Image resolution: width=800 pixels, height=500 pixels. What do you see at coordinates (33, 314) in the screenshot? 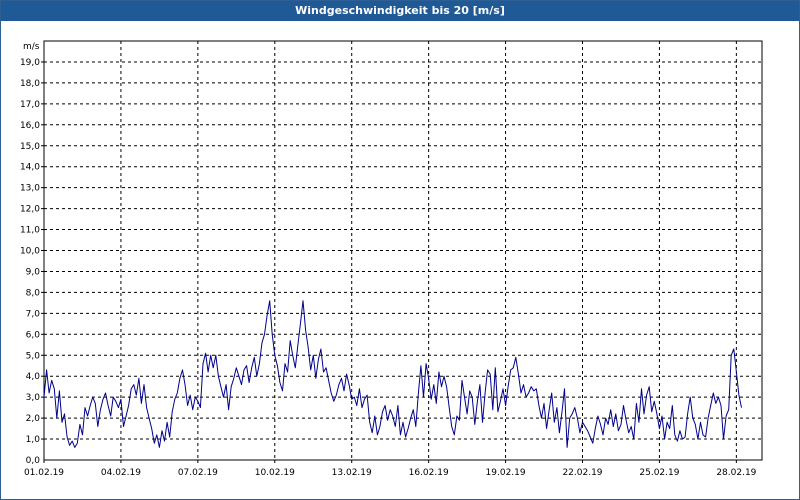
I see `y-tick-label: 7,0` at bounding box center [33, 314].